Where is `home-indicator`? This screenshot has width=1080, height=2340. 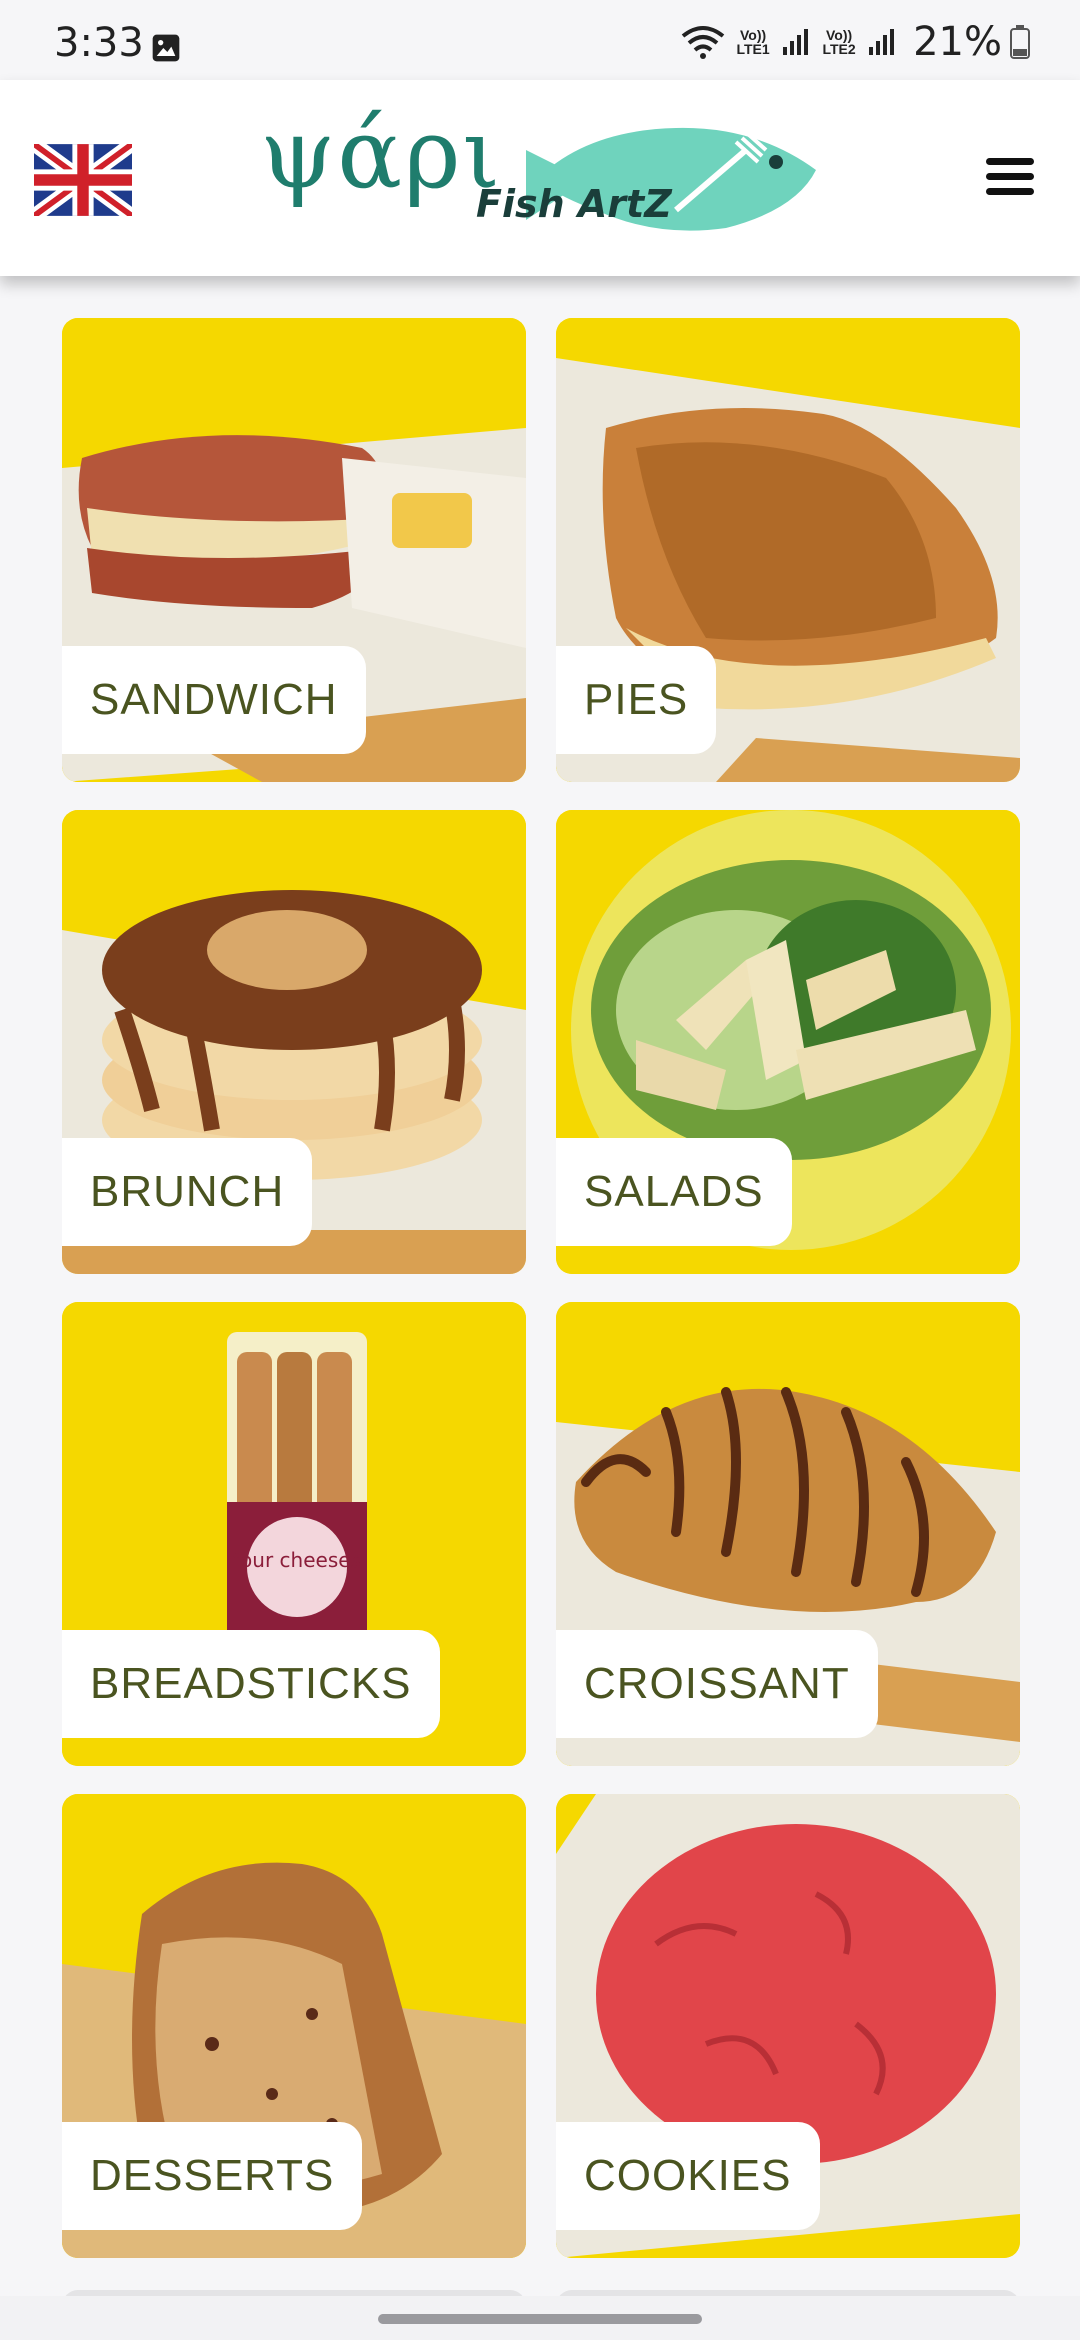 home-indicator is located at coordinates (540, 2319).